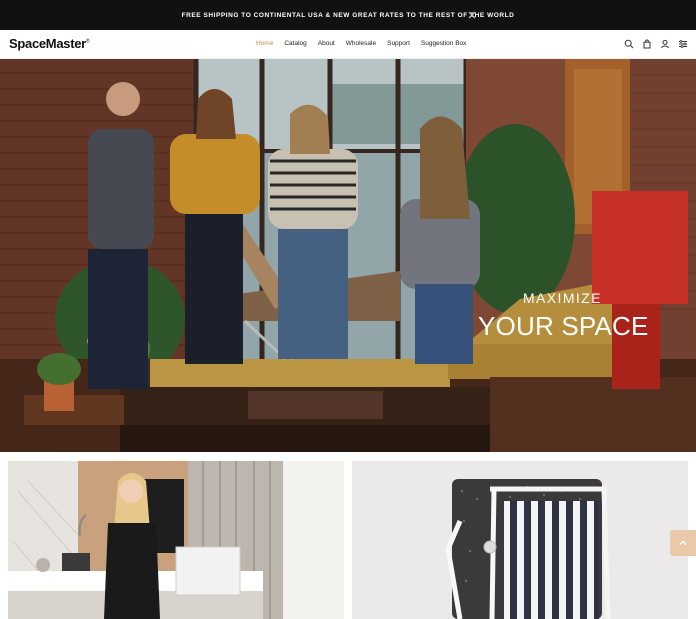 The height and width of the screenshot is (619, 696). I want to click on hero-title: YOUR SPACE, so click(563, 326).